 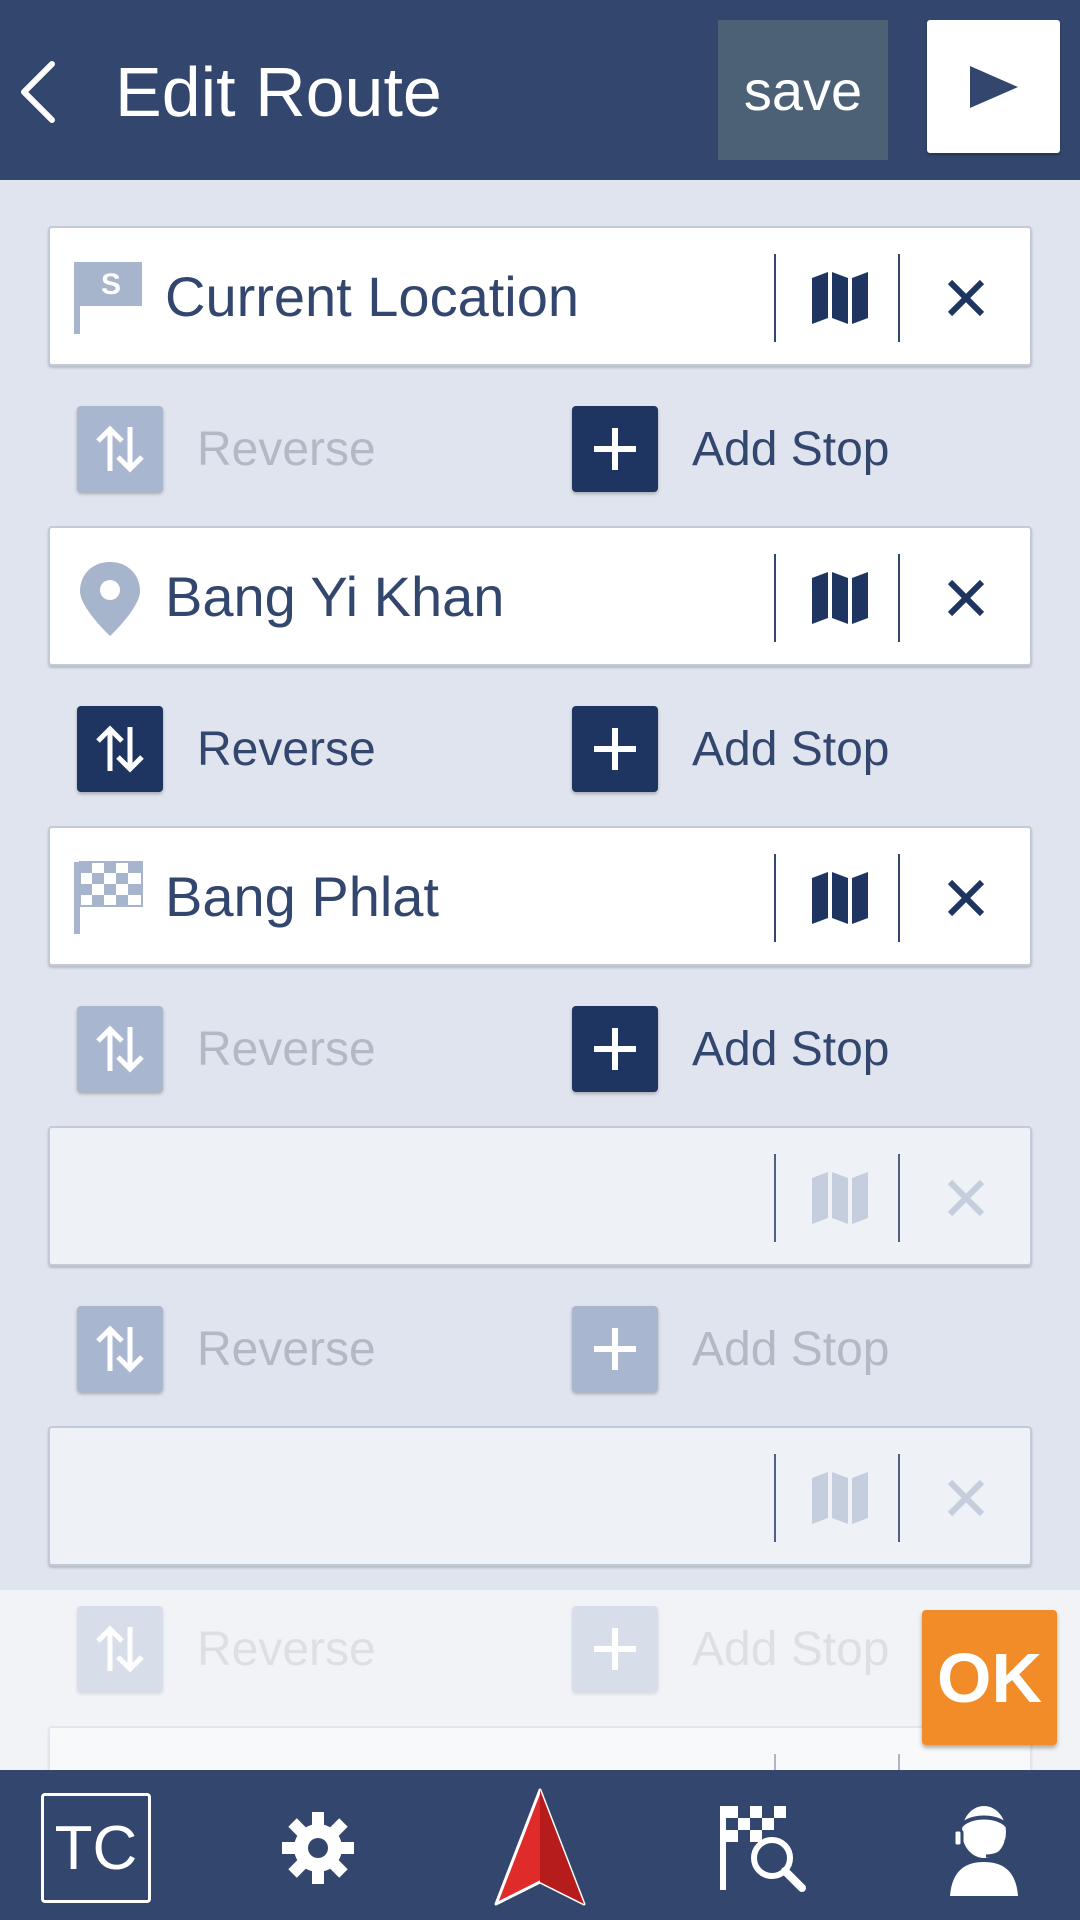 What do you see at coordinates (540, 896) in the screenshot?
I see `route-stop-row: Bang Phlat` at bounding box center [540, 896].